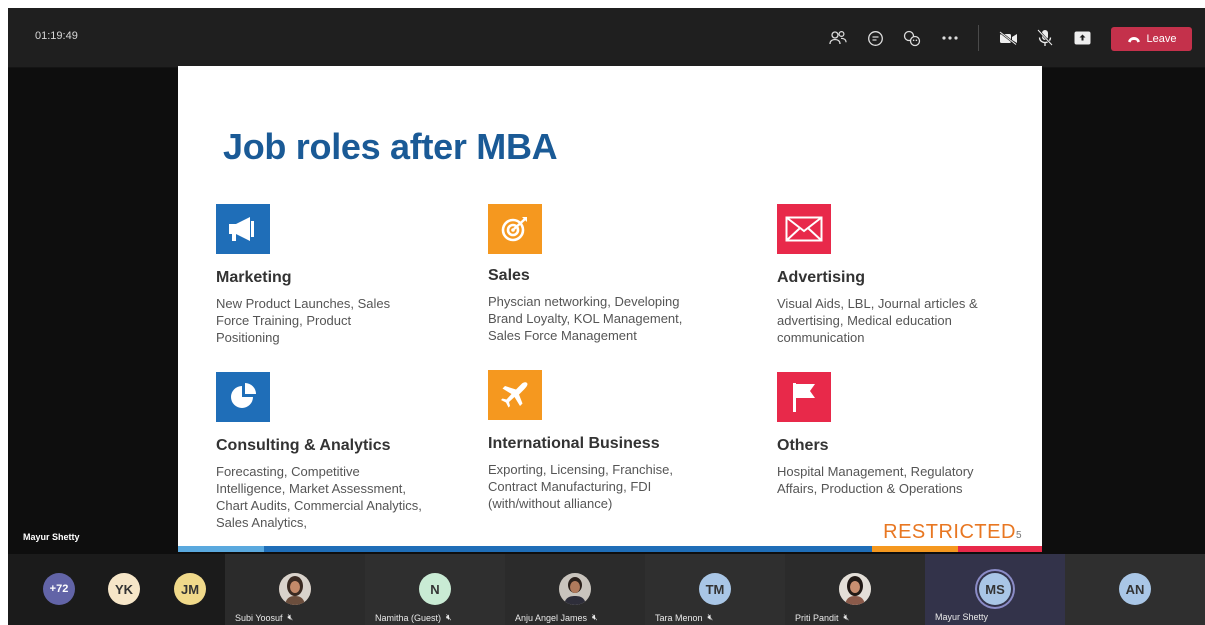 This screenshot has height=625, width=1205. Describe the element at coordinates (56, 36) in the screenshot. I see `elapsed-timer: 01:19:49` at that location.